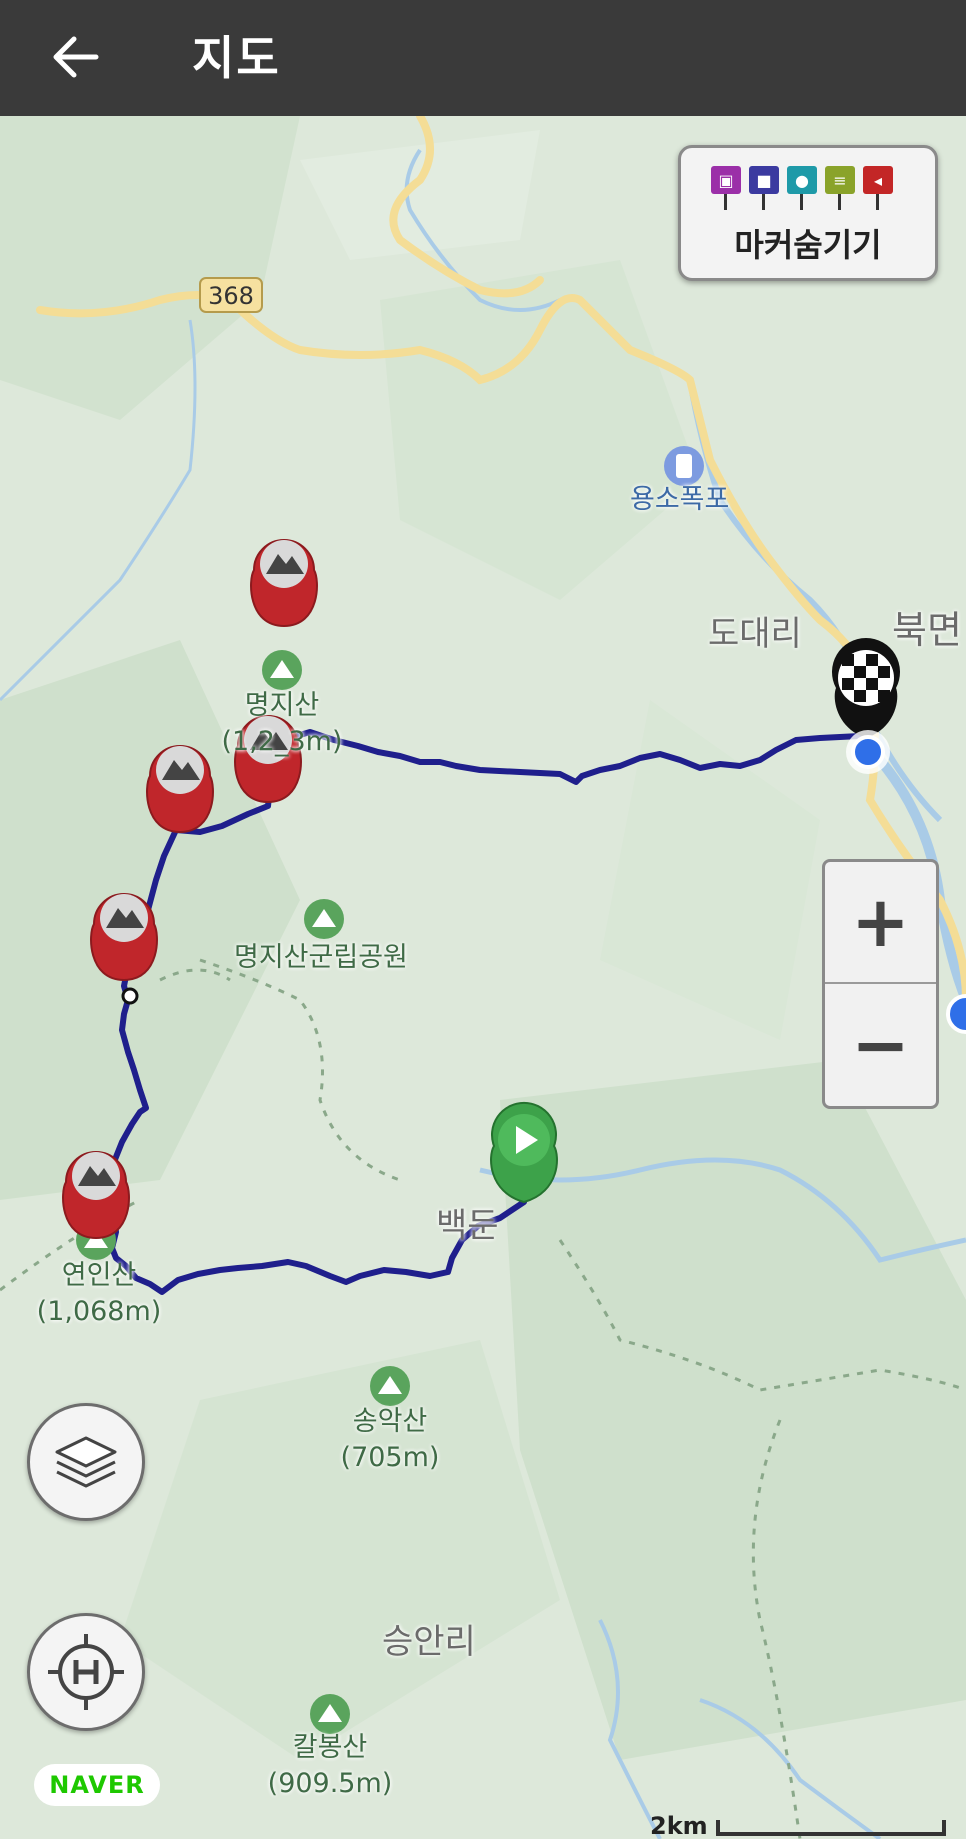 The width and height of the screenshot is (966, 1839). Describe the element at coordinates (330, 1747) in the screenshot. I see `peak-name: 칼봉산` at that location.